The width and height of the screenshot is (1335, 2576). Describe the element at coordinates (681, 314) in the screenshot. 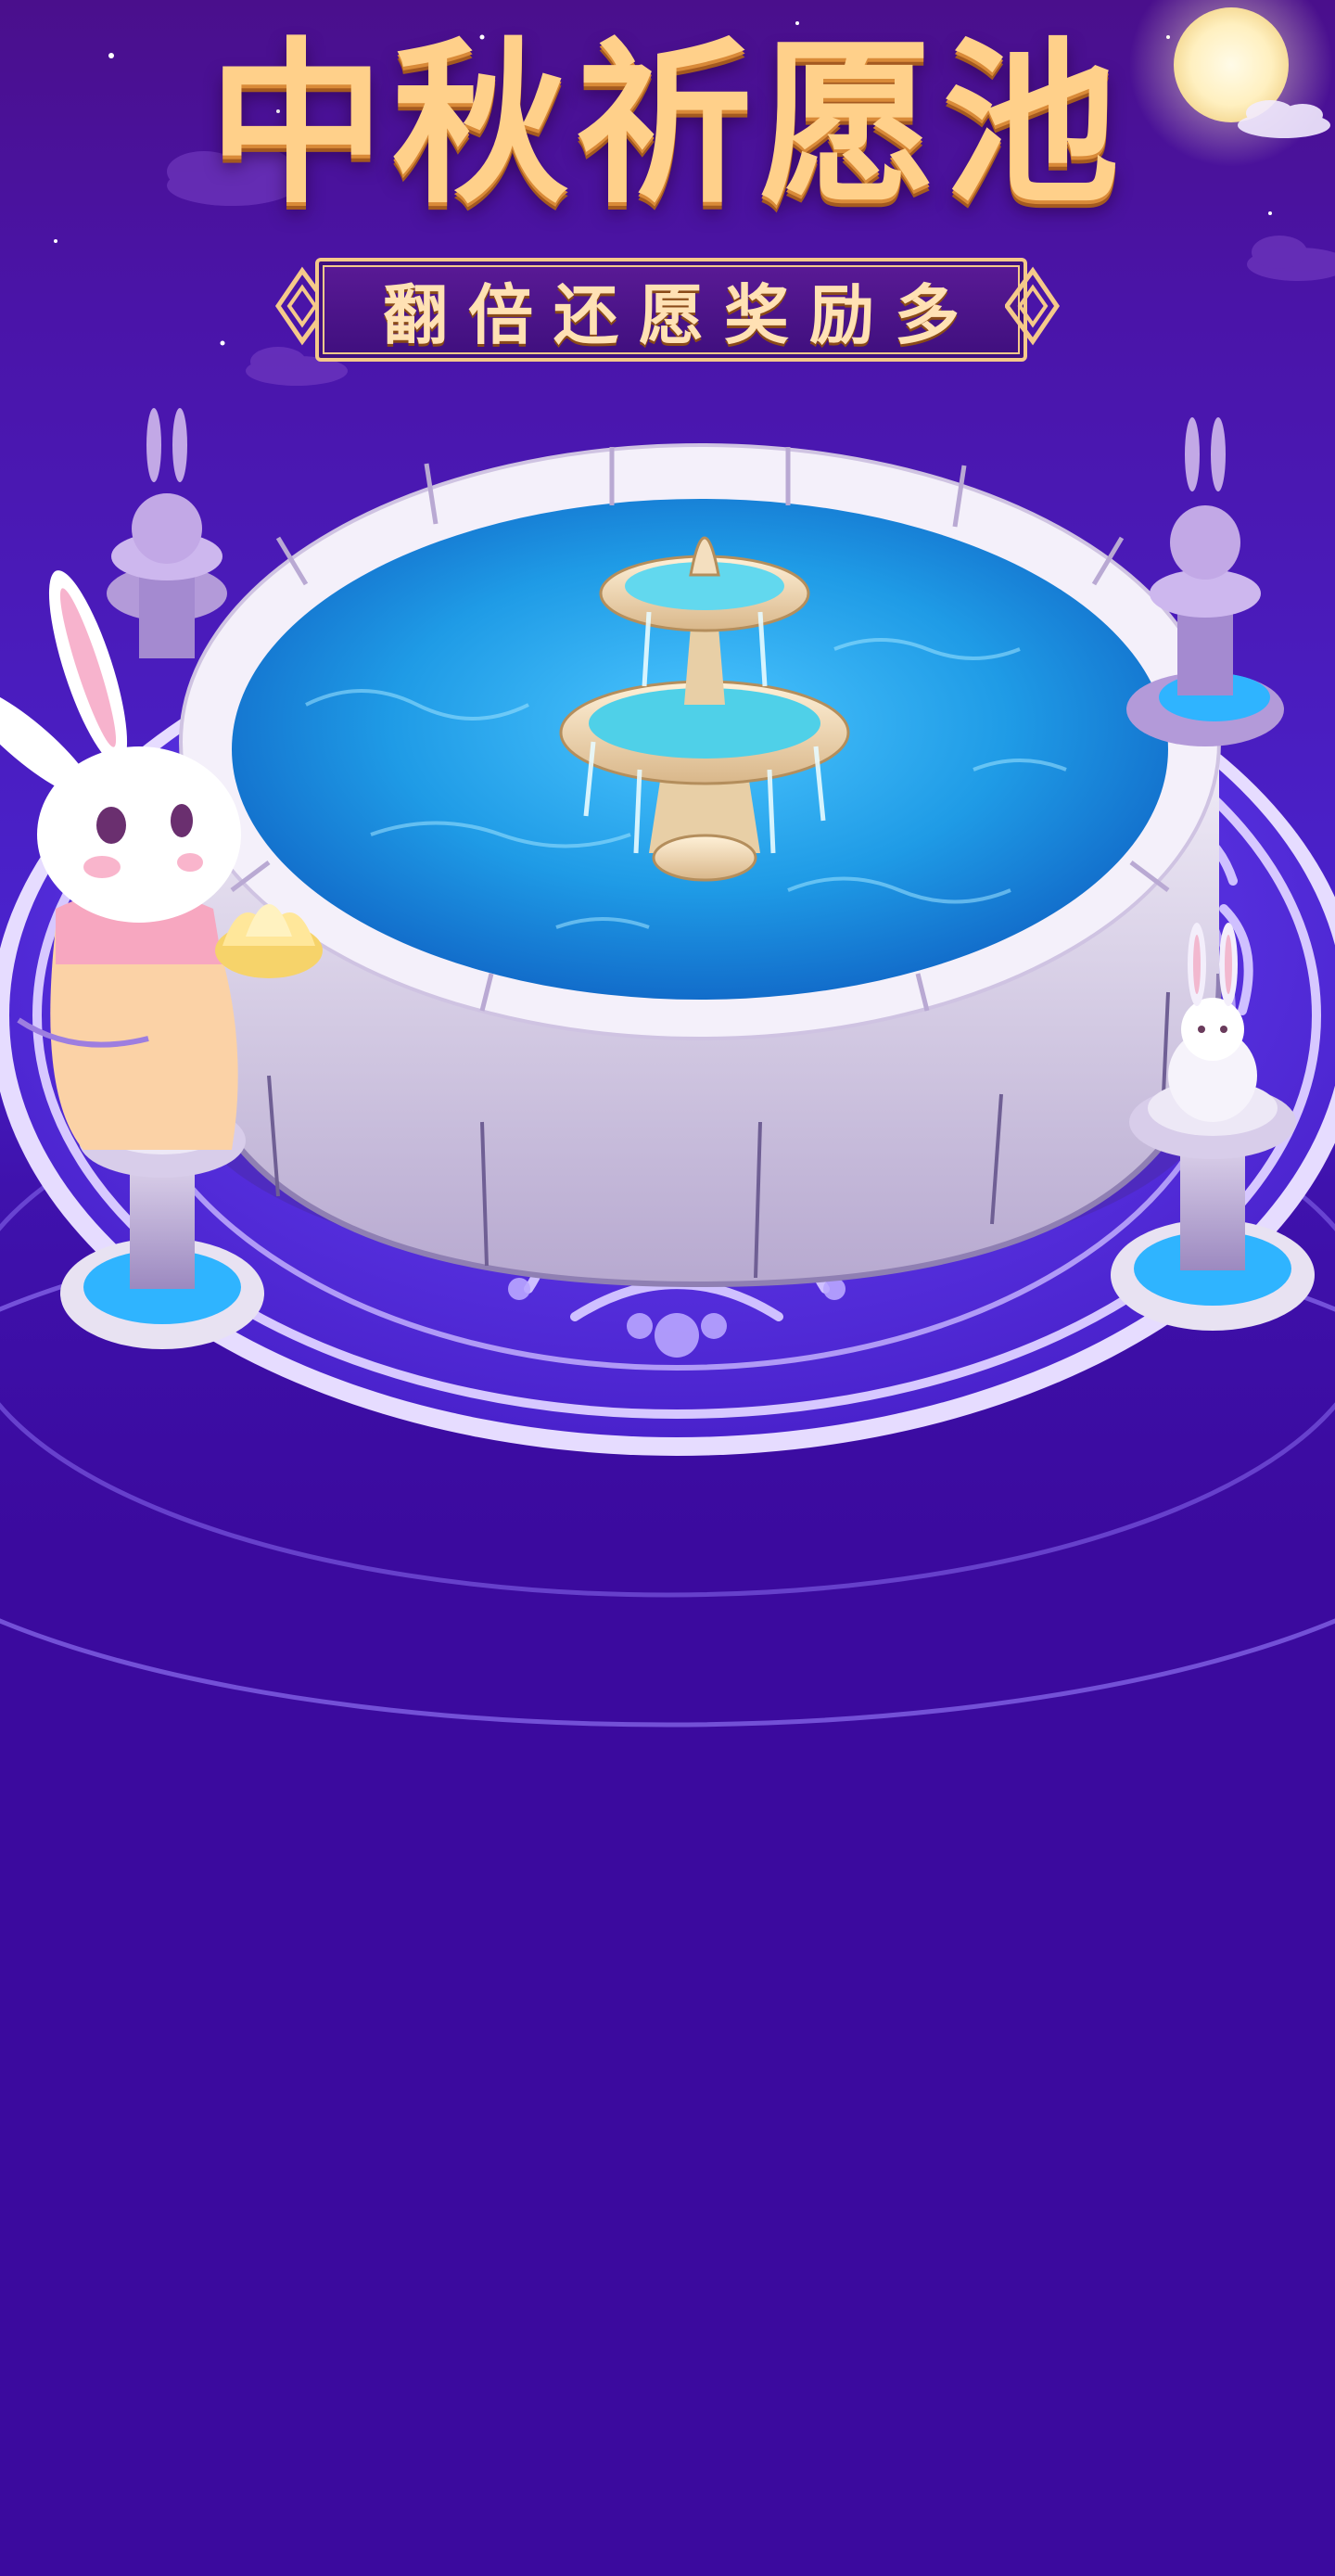

I see `subtitle-text: 翻倍还愿奖励多` at that location.